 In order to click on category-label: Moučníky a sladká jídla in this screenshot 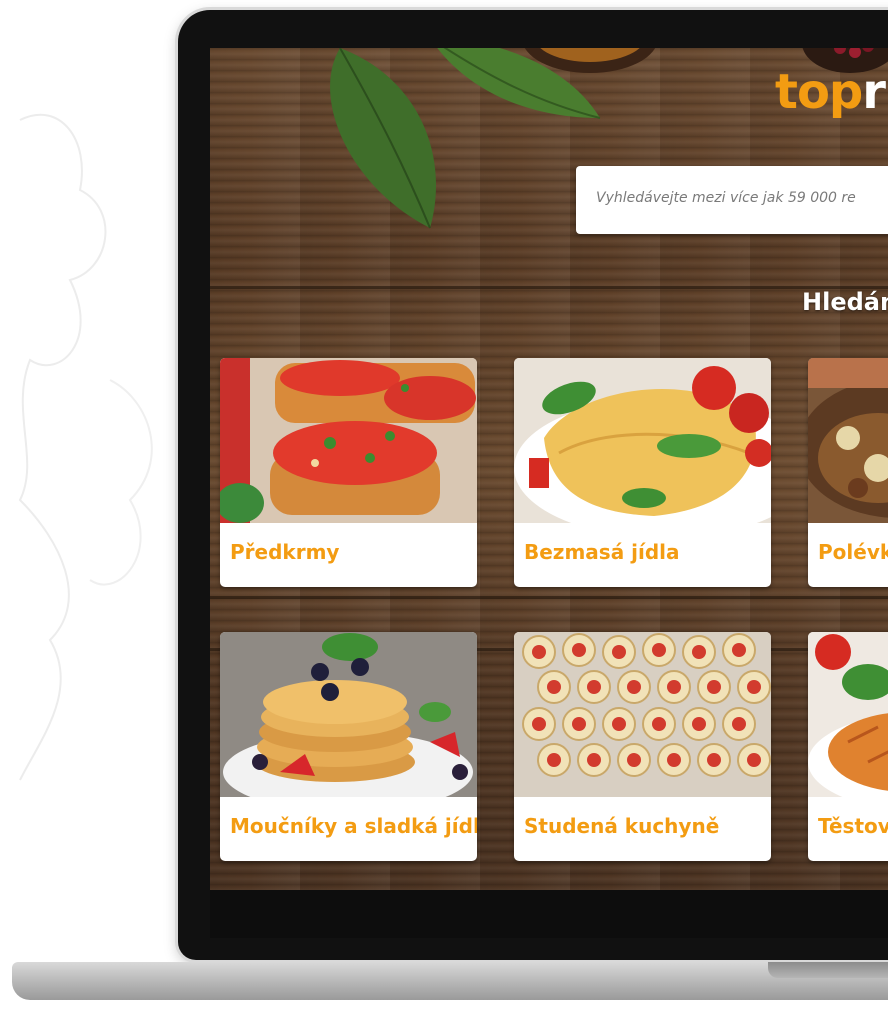, I will do `click(353, 826)`.